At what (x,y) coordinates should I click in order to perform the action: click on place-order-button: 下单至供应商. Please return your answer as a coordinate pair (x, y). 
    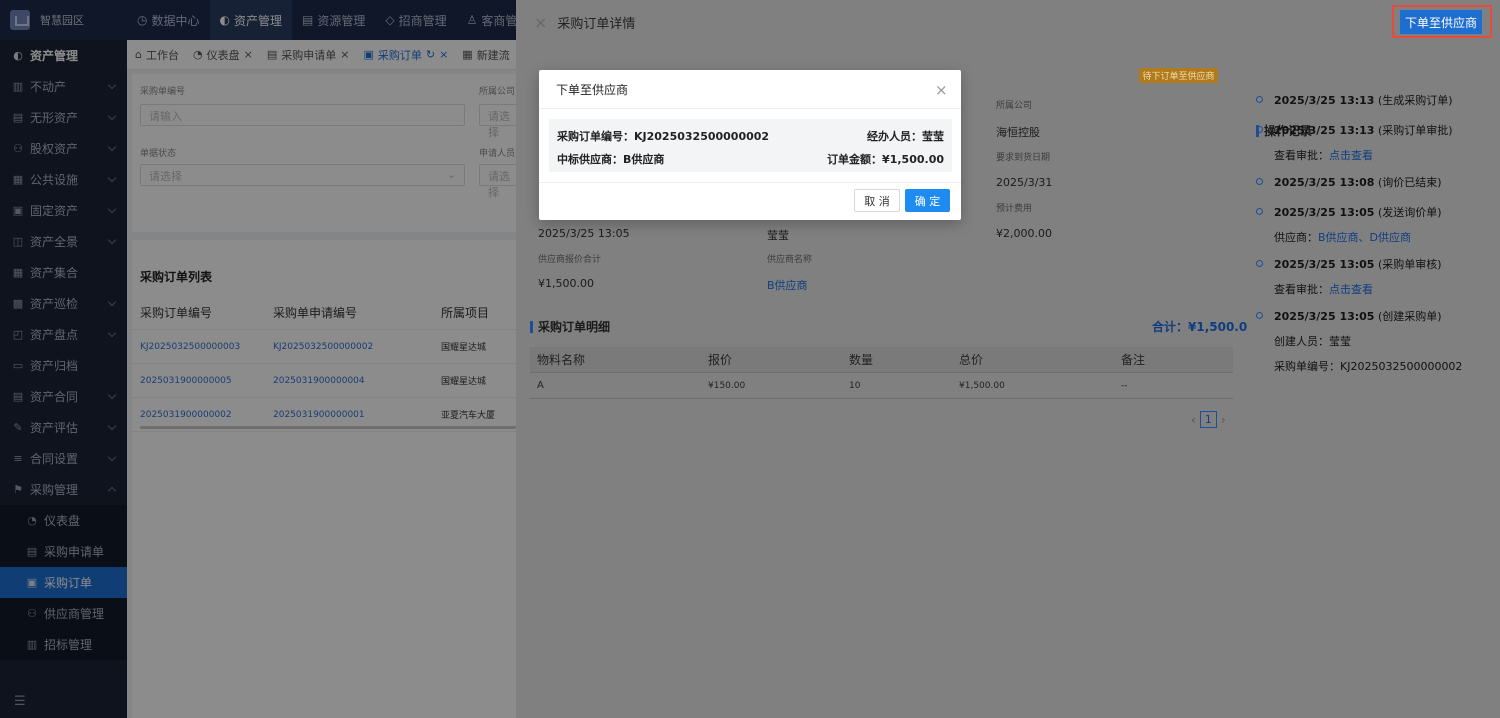
    Looking at the image, I should click on (1441, 22).